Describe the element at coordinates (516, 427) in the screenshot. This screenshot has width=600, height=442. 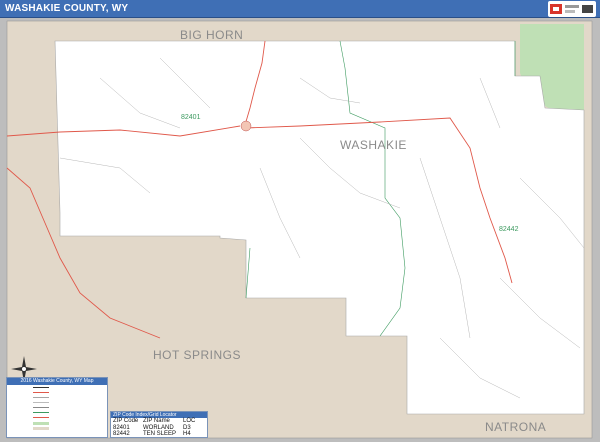
I see `label-natrona: NATRONA` at that location.